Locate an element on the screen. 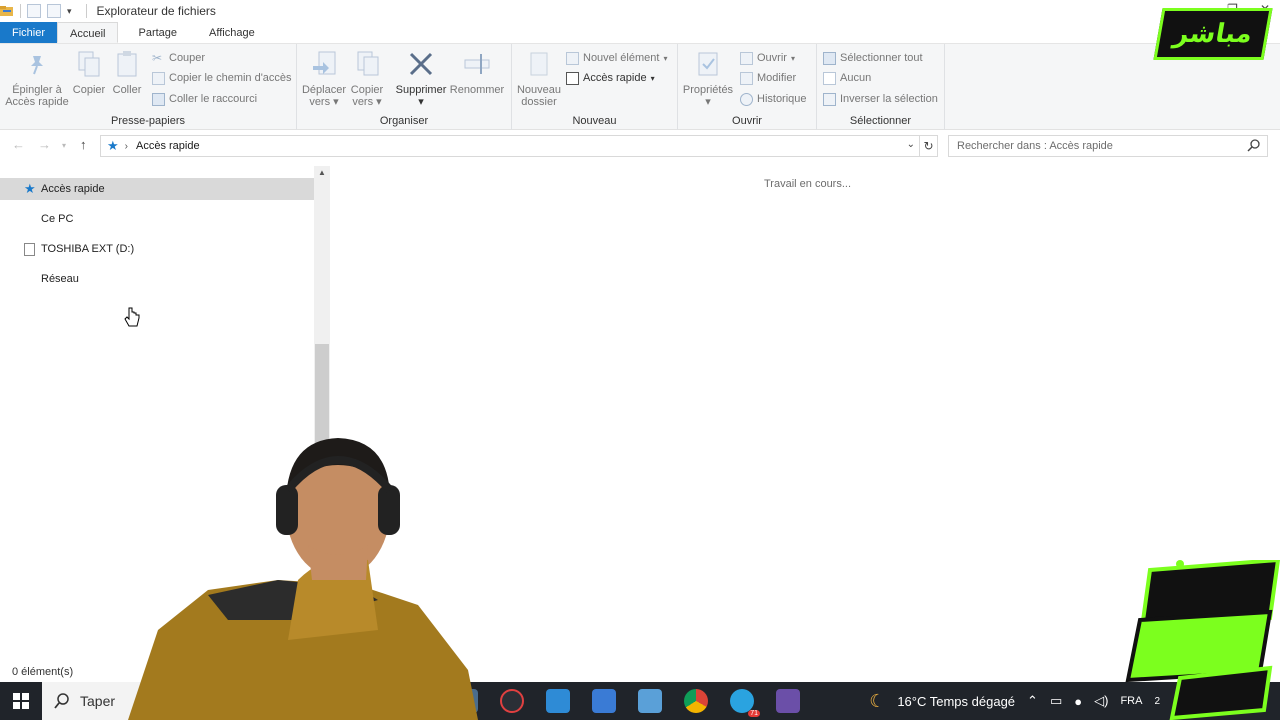 The width and height of the screenshot is (1280, 720). edit-button: Modifier is located at coordinates (768, 78).